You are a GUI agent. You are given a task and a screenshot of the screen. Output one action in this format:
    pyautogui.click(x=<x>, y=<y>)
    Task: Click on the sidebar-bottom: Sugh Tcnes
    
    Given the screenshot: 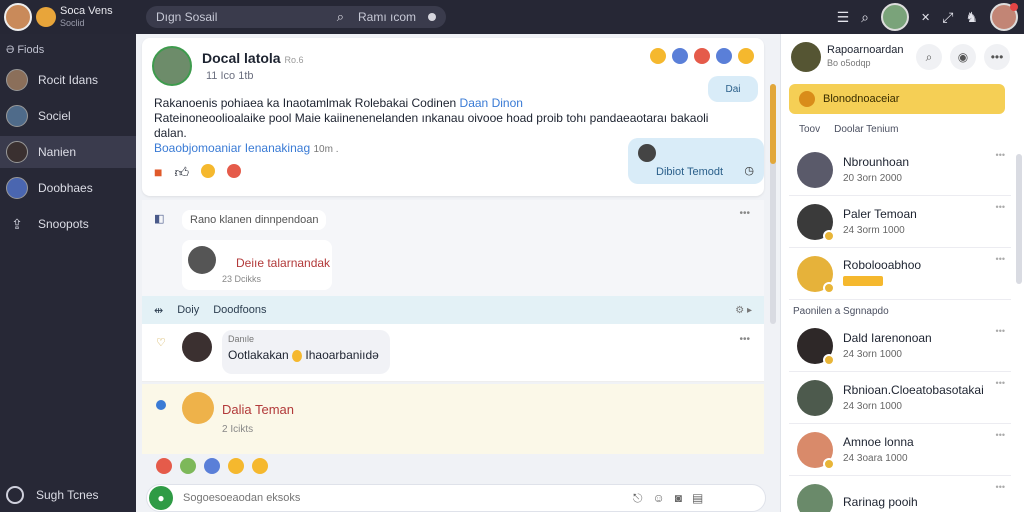 What is the action you would take?
    pyautogui.click(x=52, y=495)
    